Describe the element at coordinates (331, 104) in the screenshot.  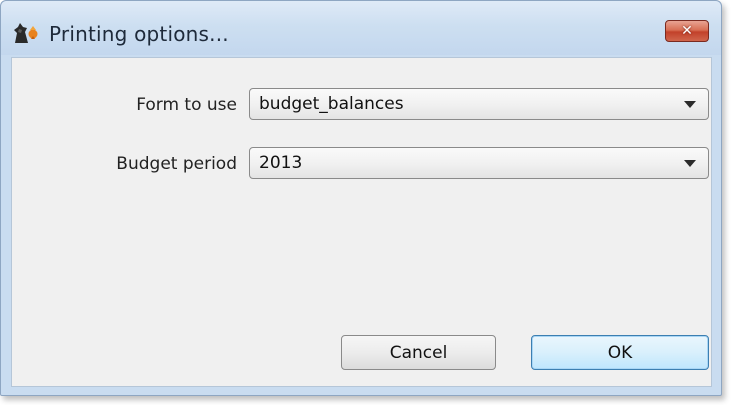
I see `form-to-use-value: budget_balances` at that location.